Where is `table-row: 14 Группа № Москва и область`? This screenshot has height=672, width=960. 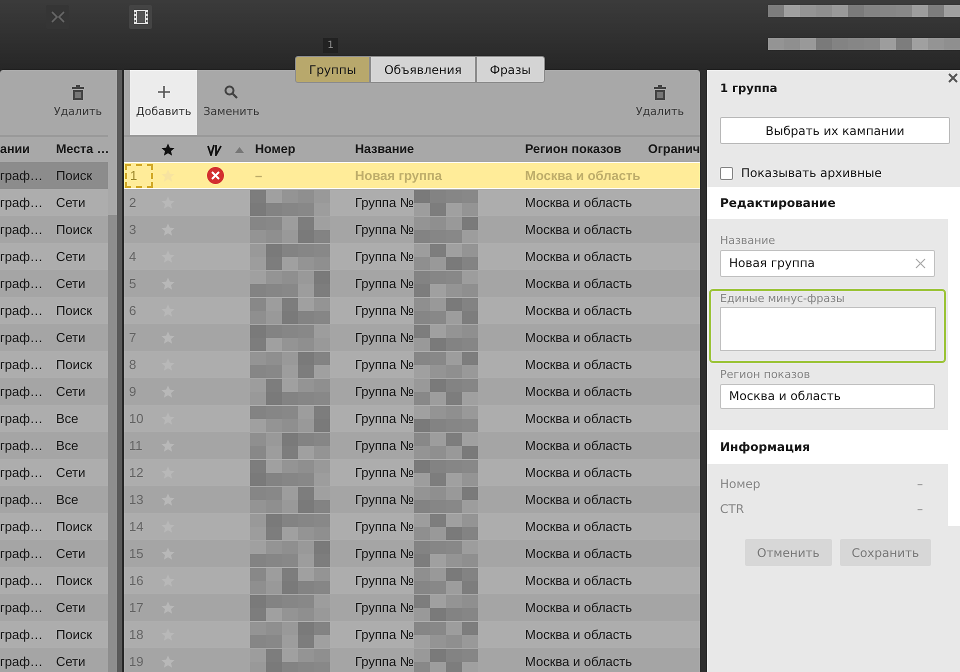
table-row: 14 Группа № Москва и область is located at coordinates (412, 526).